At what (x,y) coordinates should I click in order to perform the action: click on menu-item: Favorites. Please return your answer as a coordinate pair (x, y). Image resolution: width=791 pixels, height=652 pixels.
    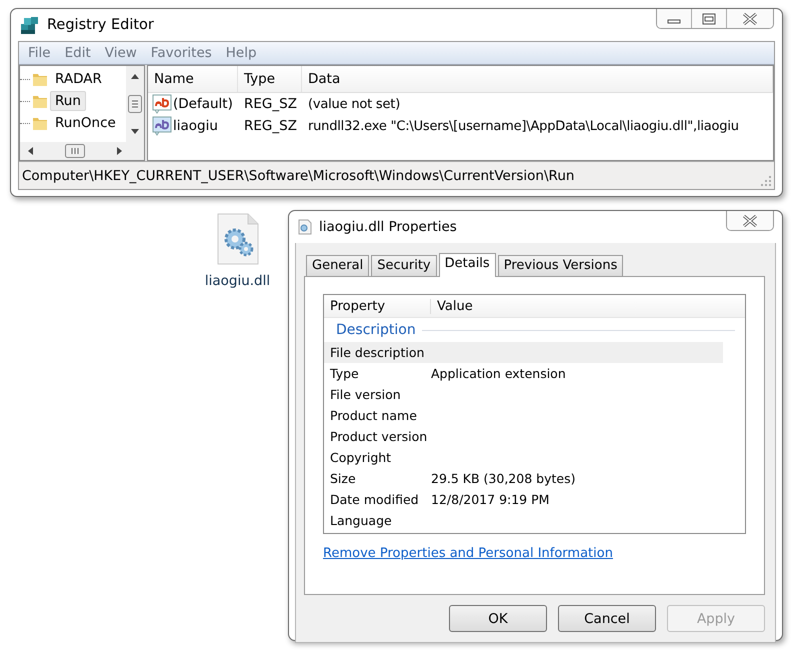
    Looking at the image, I should click on (181, 53).